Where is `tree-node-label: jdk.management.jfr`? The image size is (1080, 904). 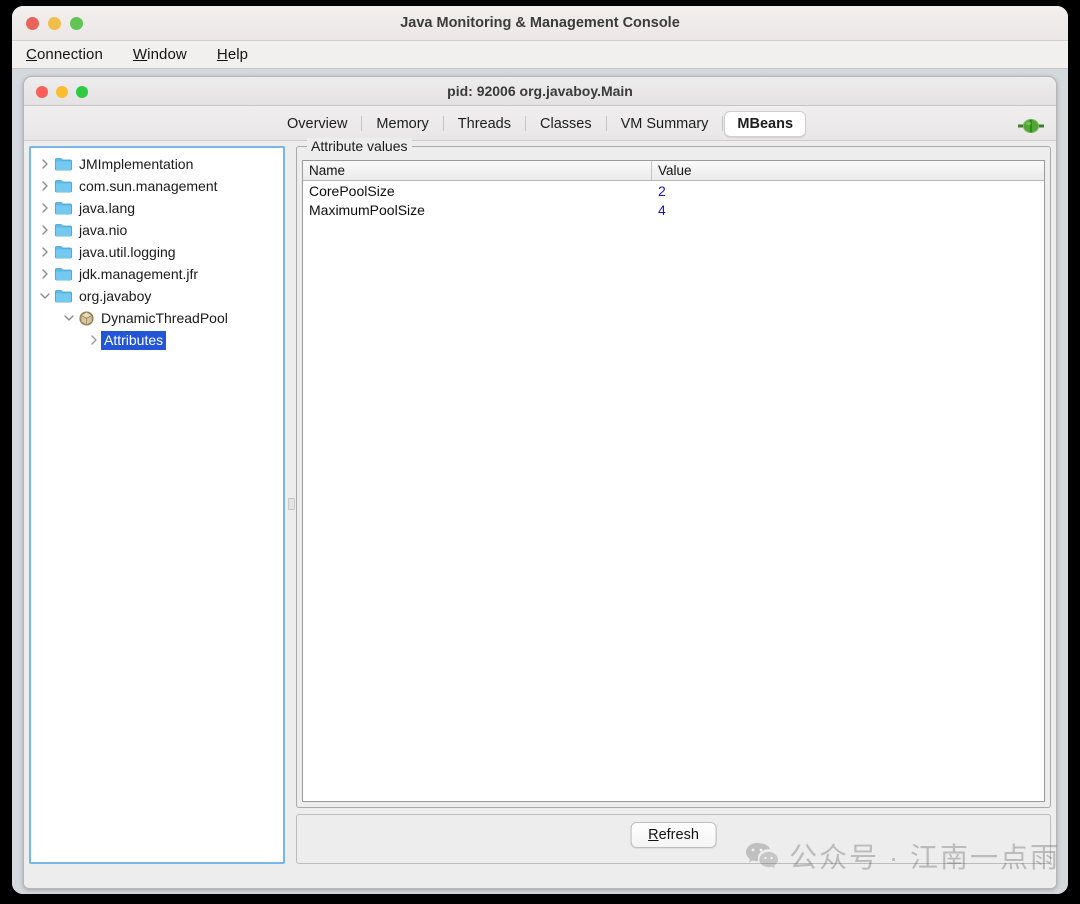
tree-node-label: jdk.management.jfr is located at coordinates (139, 273).